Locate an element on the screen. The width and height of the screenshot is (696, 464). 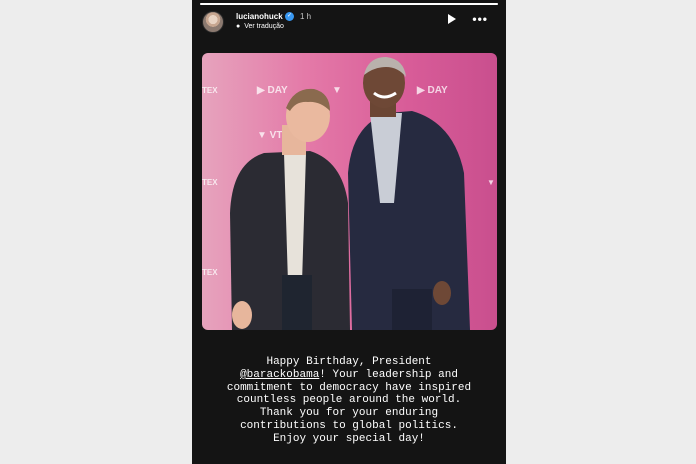
caption-line: commitment to democracy have inspired is located at coordinates (349, 387).